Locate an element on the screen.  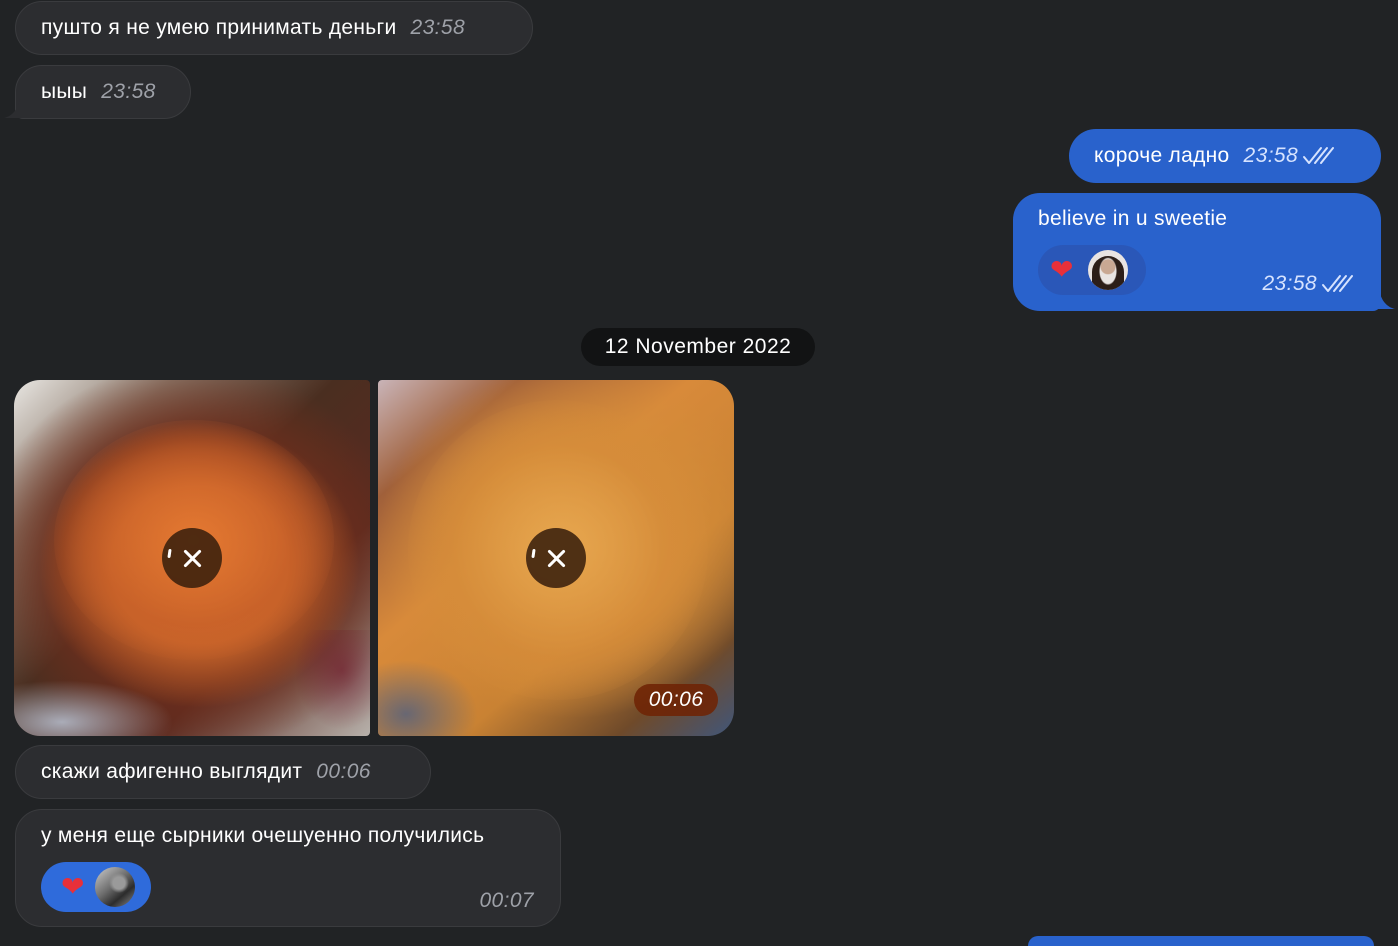
message-bubble-incoming: пушто я не умею принимать деньги 23:58 is located at coordinates (274, 28).